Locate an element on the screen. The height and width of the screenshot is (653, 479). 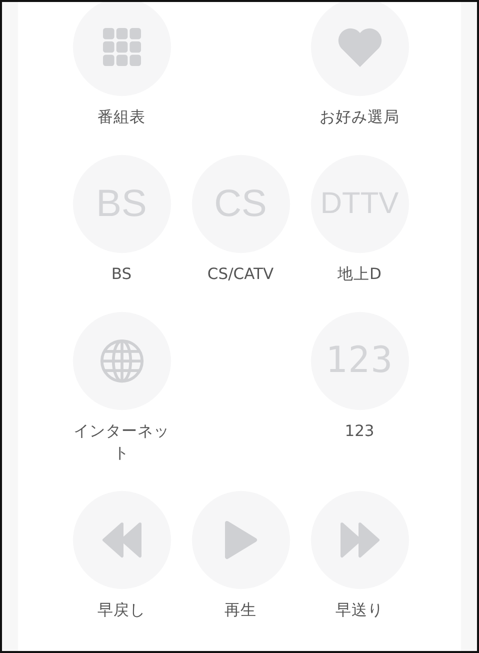
button-label: インターネット is located at coordinates (121, 442).